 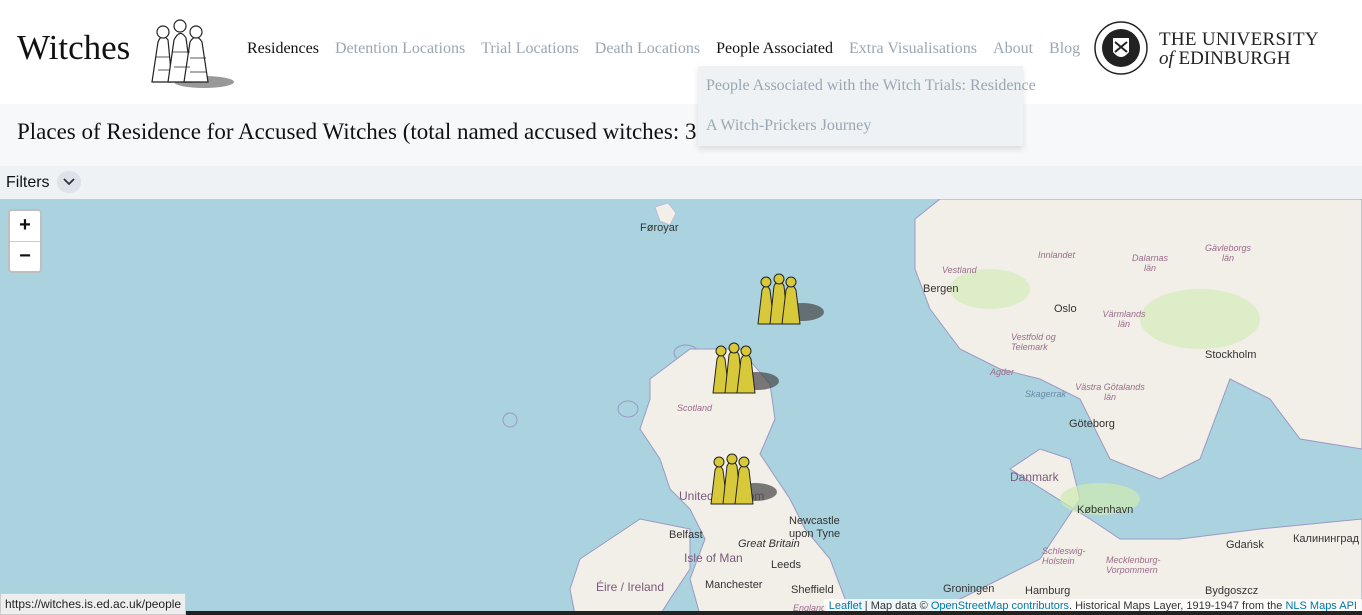 I want to click on map-label-kobenhavn: København, so click(x=1105, y=510).